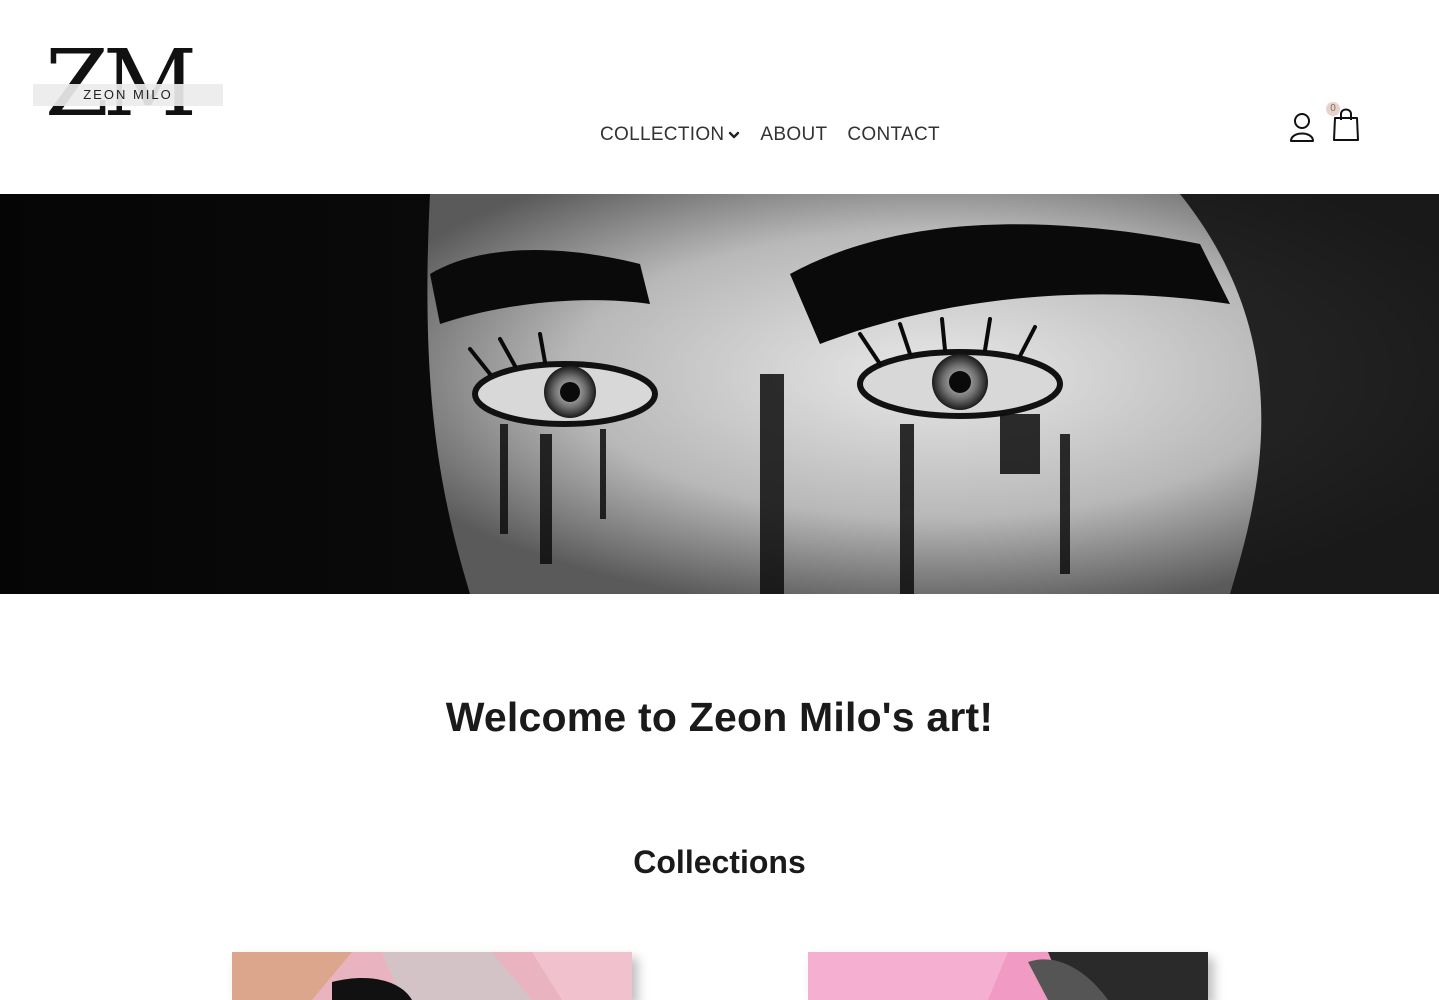 Image resolution: width=1439 pixels, height=1000 pixels. I want to click on welcome-heading: Welcome to Zeon Milo's art!, so click(719, 717).